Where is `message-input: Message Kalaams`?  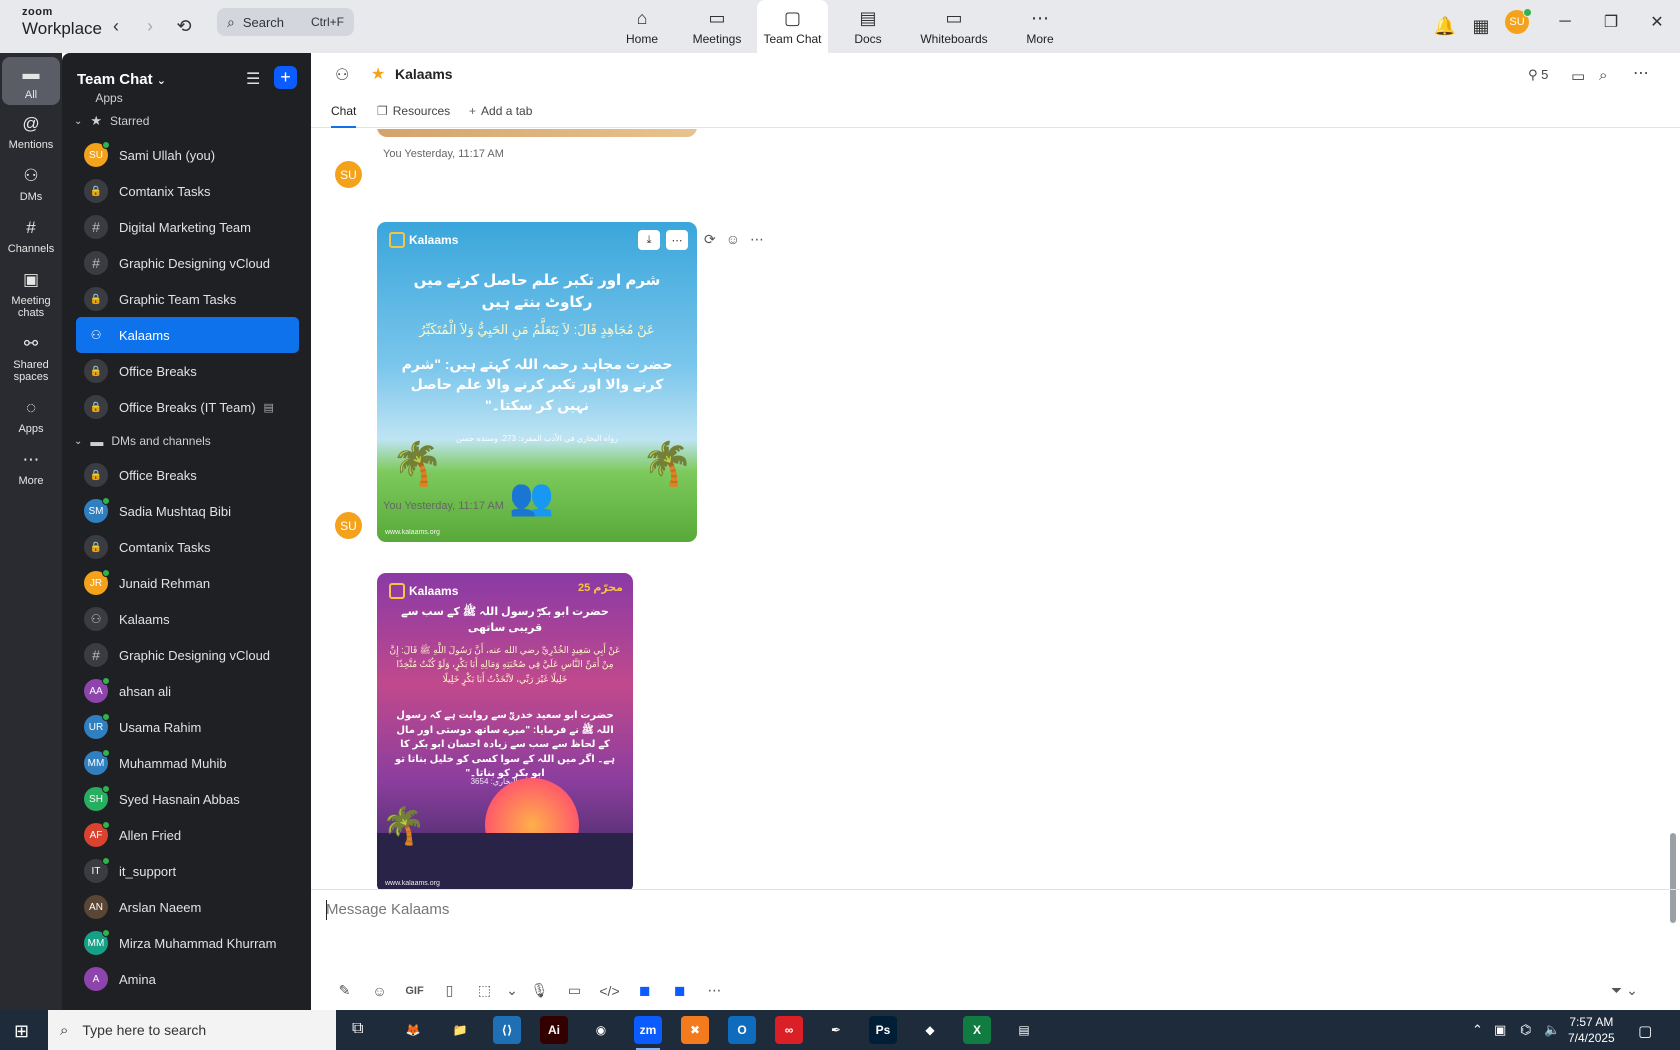
message-input: Message Kalaams is located at coordinates (387, 909).